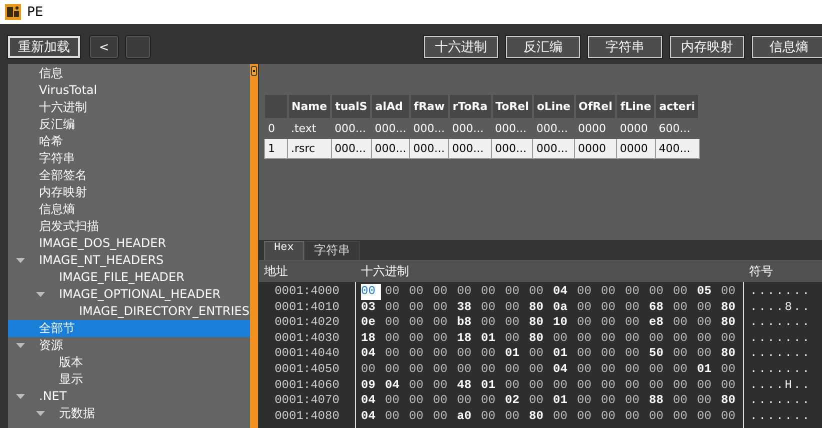 Image resolution: width=822 pixels, height=428 pixels. Describe the element at coordinates (512, 106) in the screenshot. I see `column-header: ToRel` at that location.